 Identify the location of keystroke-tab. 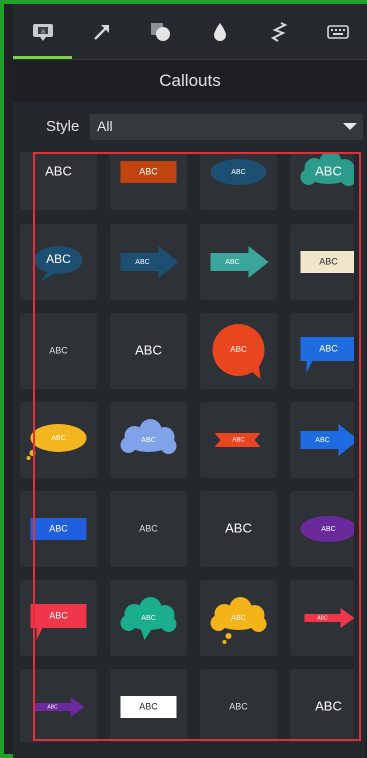
(337, 31).